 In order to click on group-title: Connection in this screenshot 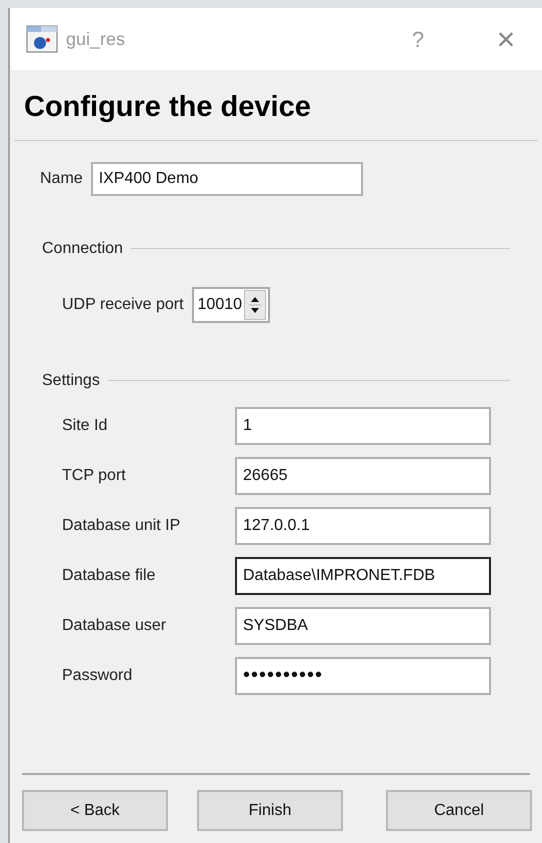, I will do `click(82, 248)`.